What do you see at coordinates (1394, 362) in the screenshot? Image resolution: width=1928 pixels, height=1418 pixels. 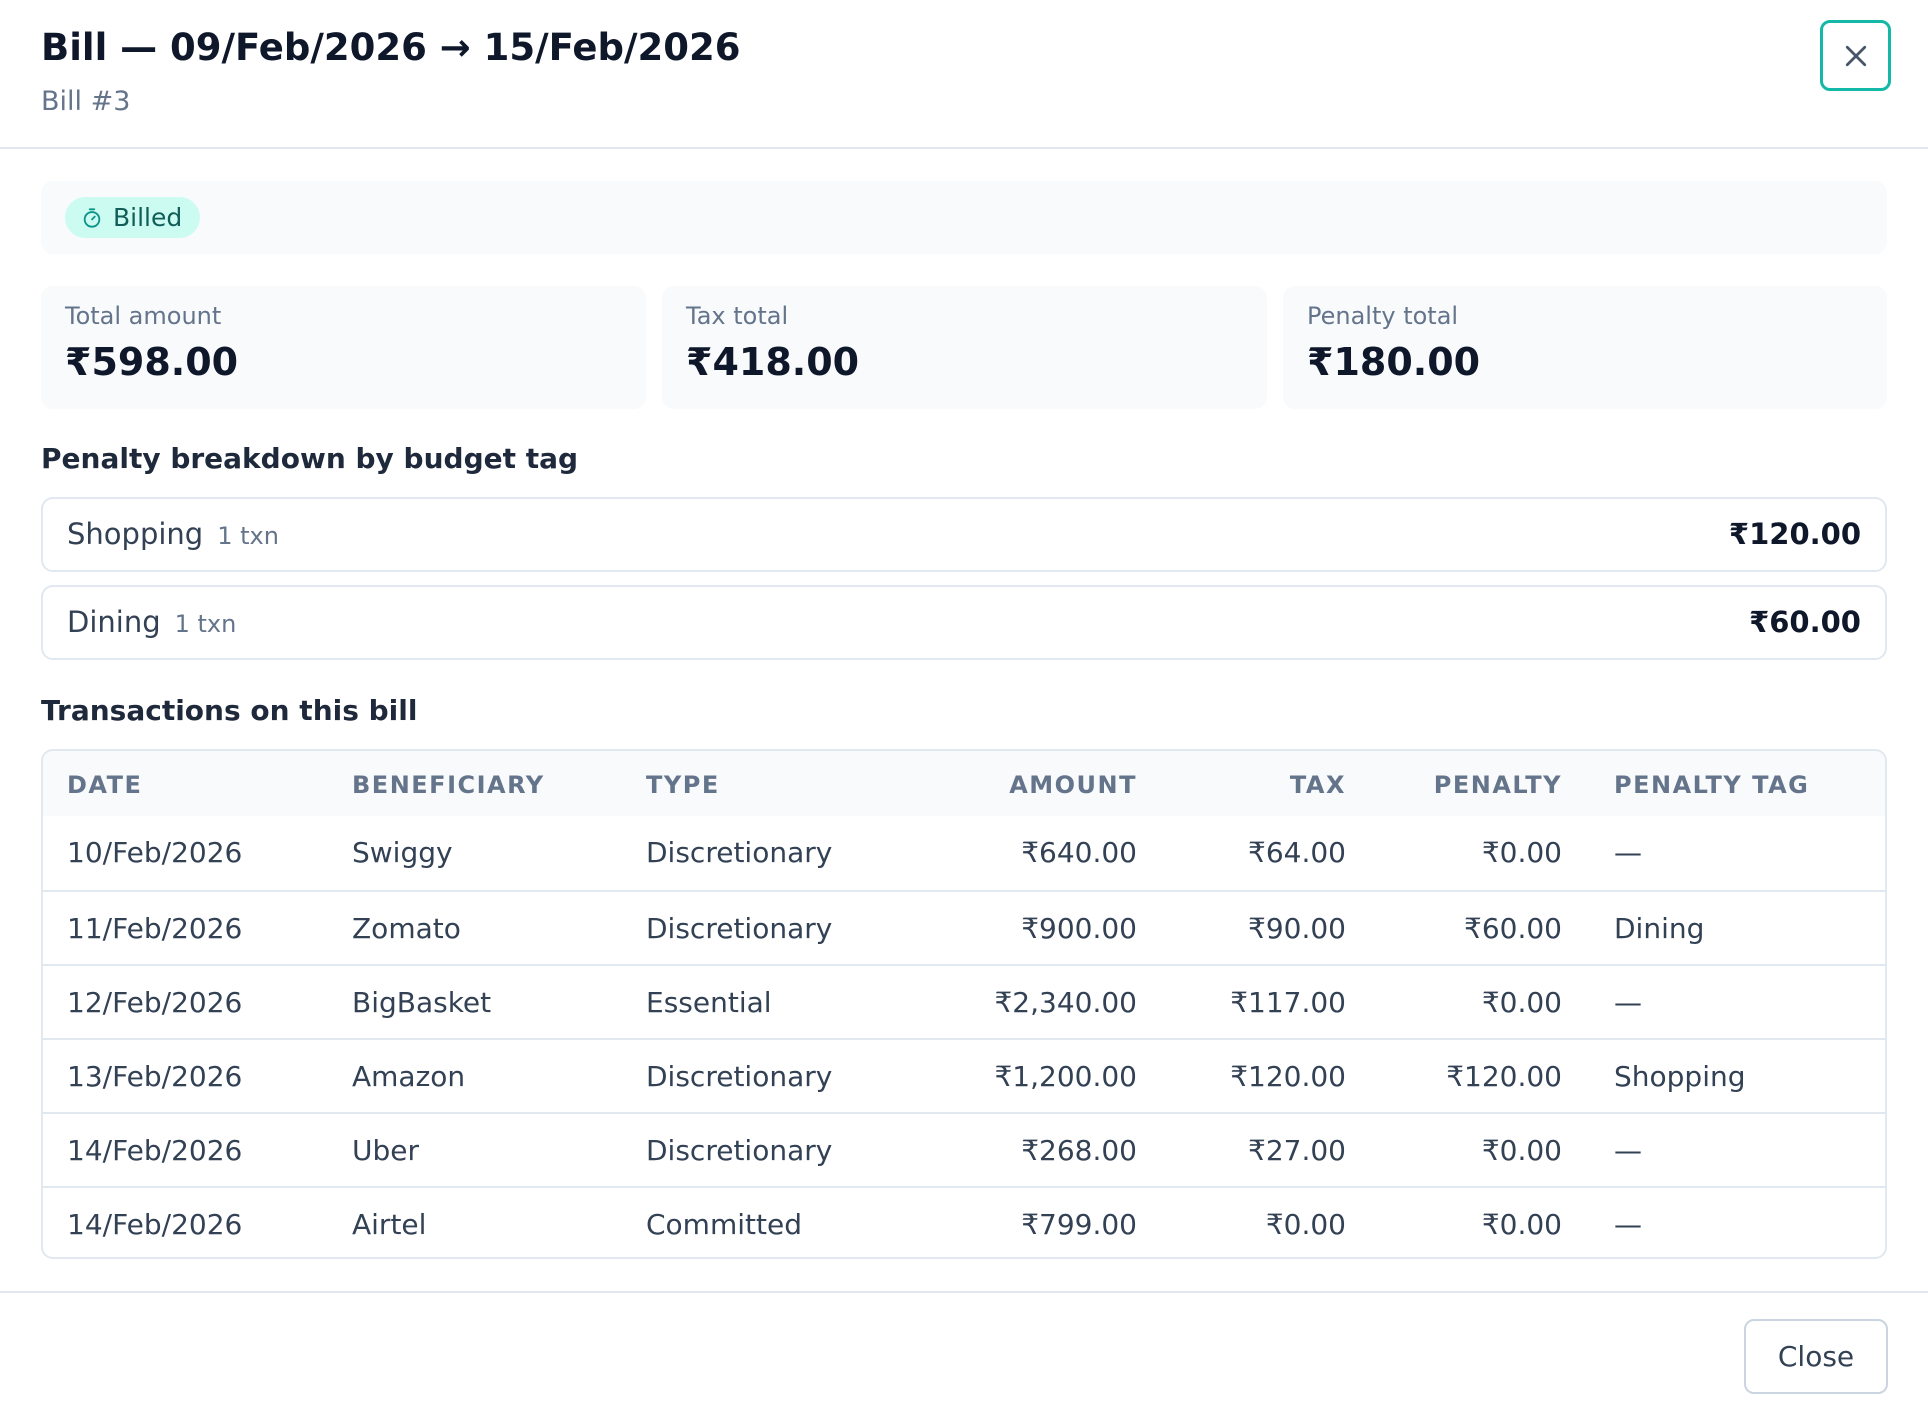 I see `stat-value: ₹180.00` at bounding box center [1394, 362].